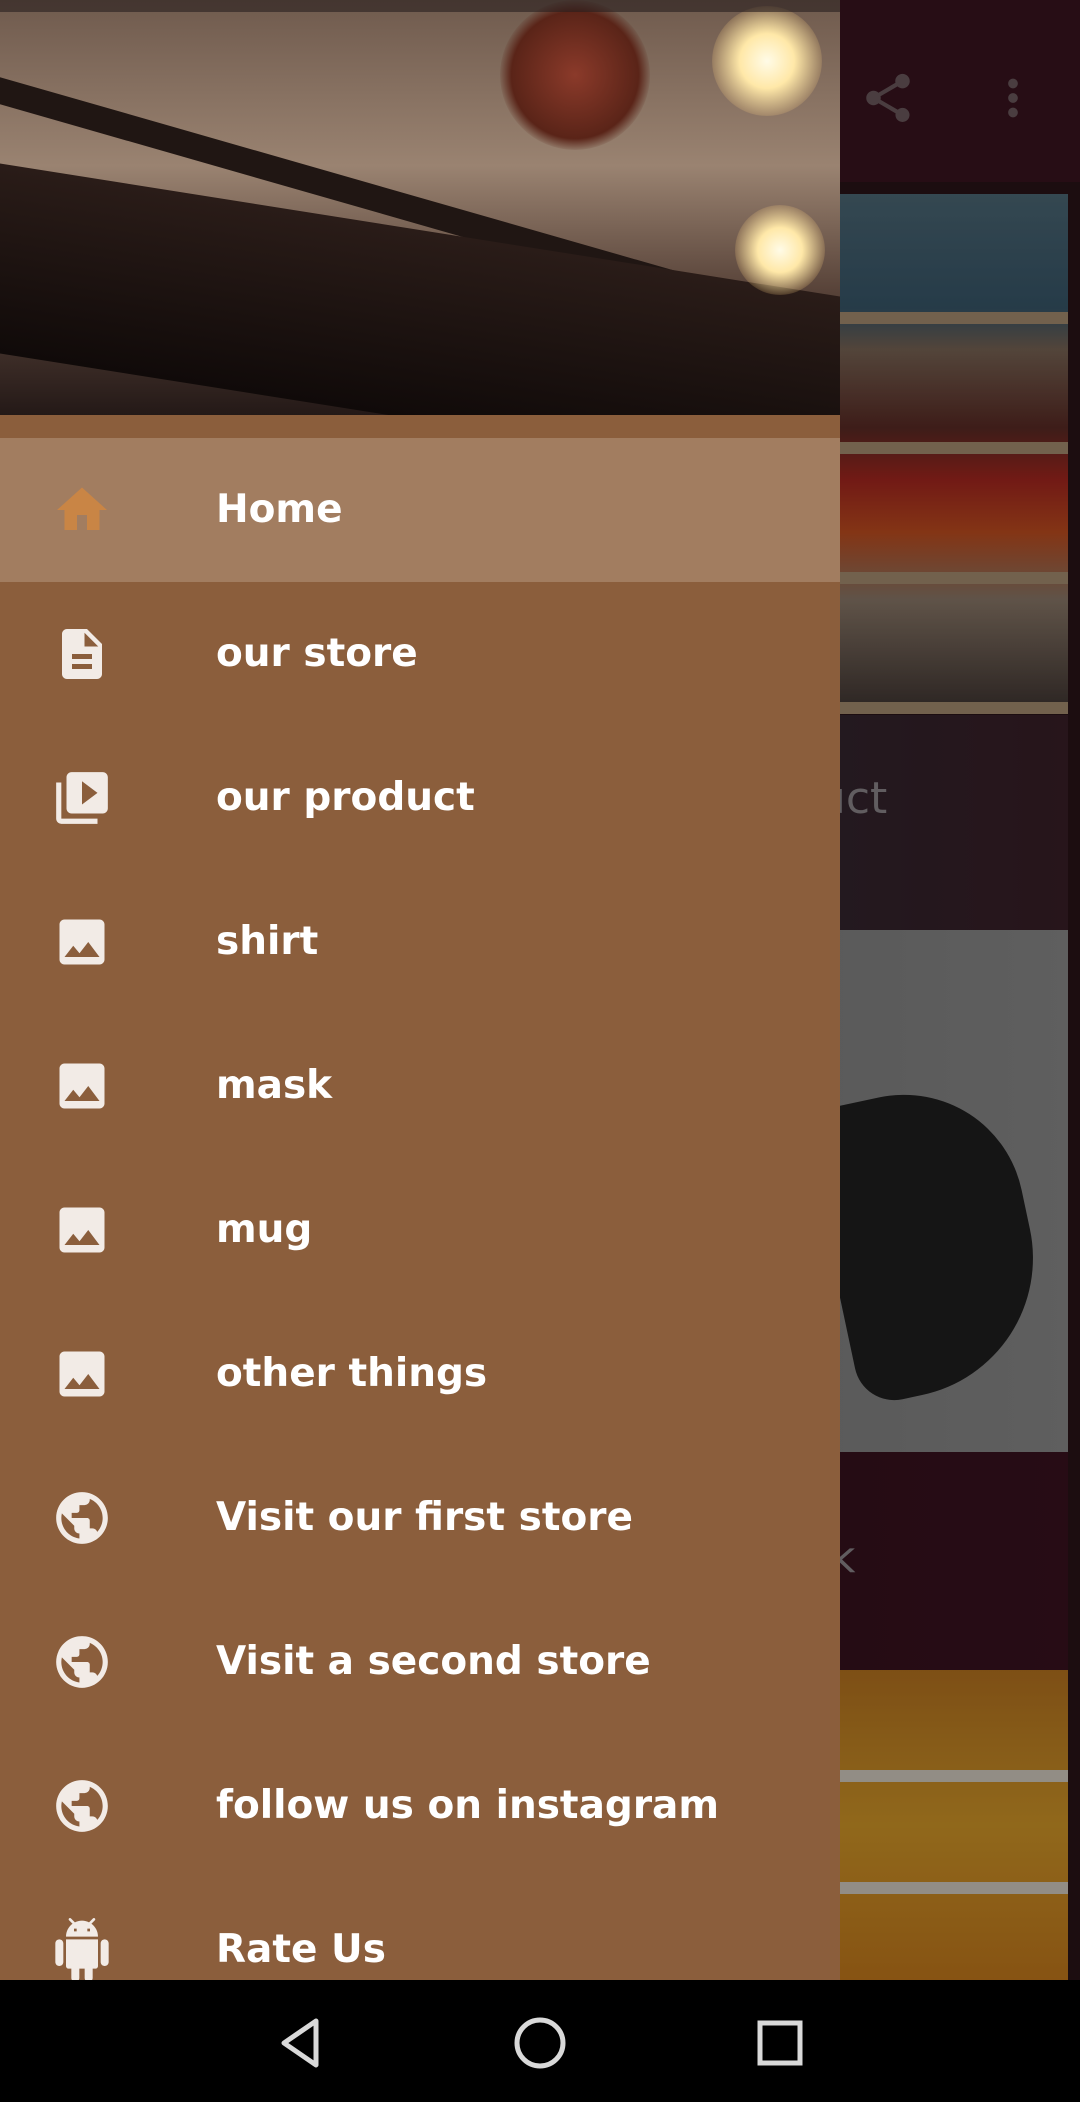  I want to click on menu-item-label: Rate Us, so click(301, 1949).